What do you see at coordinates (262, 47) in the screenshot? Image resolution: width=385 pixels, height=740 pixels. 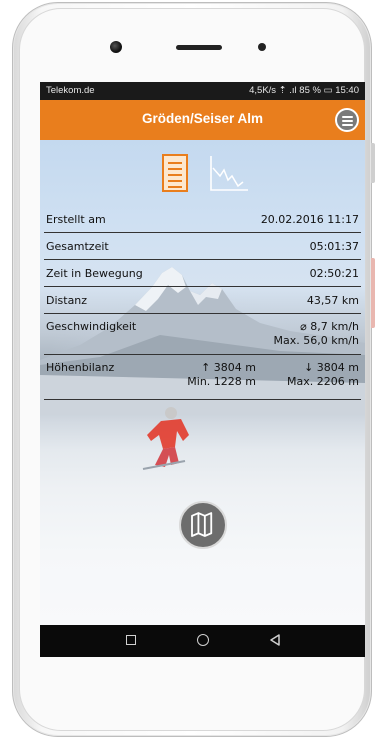 I see `proximity-sensor` at bounding box center [262, 47].